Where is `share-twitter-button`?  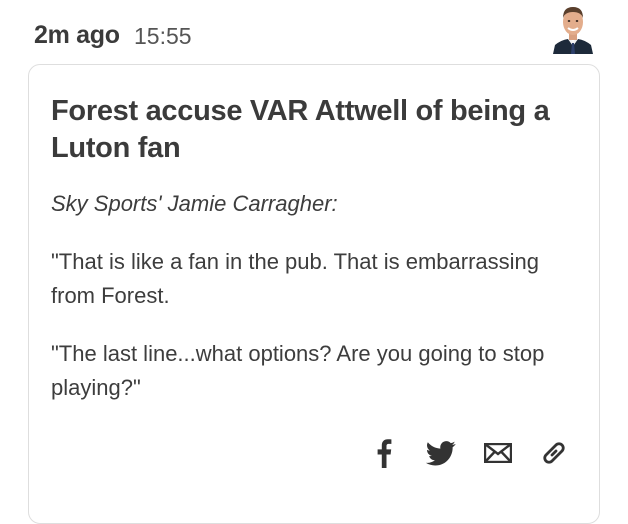 share-twitter-button is located at coordinates (441, 453).